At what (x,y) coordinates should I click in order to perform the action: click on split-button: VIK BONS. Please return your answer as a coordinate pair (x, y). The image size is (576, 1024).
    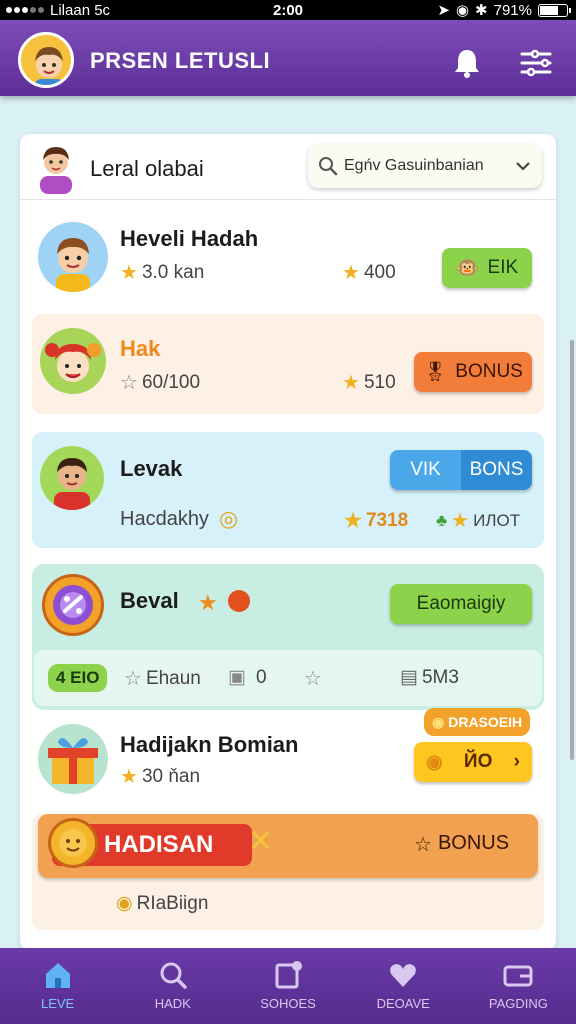
    Looking at the image, I should click on (461, 470).